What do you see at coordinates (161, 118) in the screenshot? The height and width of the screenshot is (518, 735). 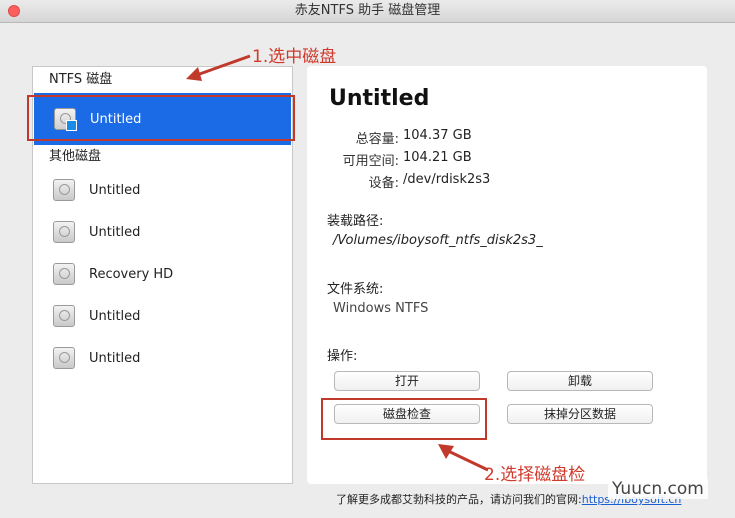 I see `step1-highlight-box` at bounding box center [161, 118].